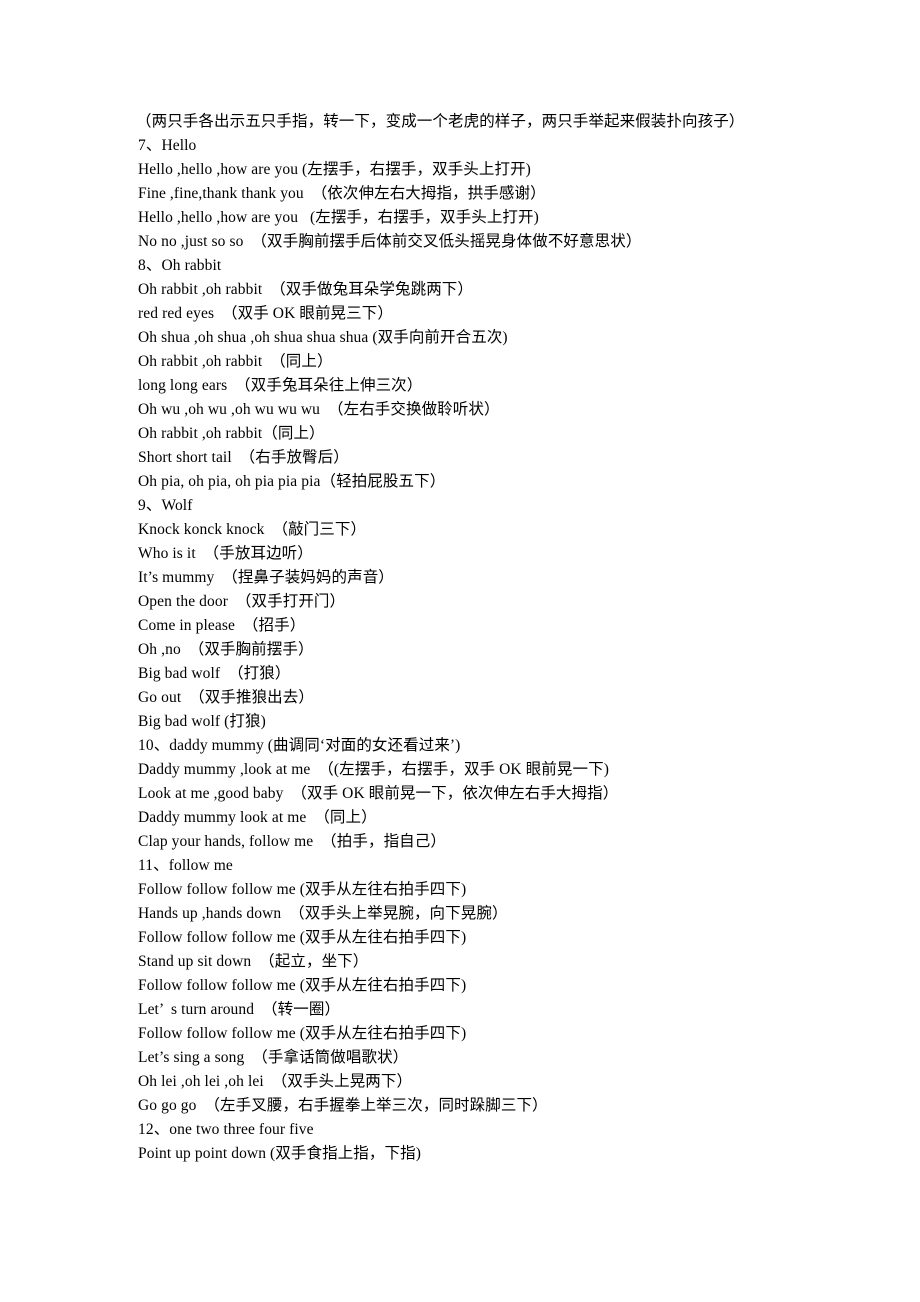 The image size is (920, 1302). Describe the element at coordinates (279, 1153) in the screenshot. I see `lyric-line: Point up point down (双手食指上指，下指)` at that location.